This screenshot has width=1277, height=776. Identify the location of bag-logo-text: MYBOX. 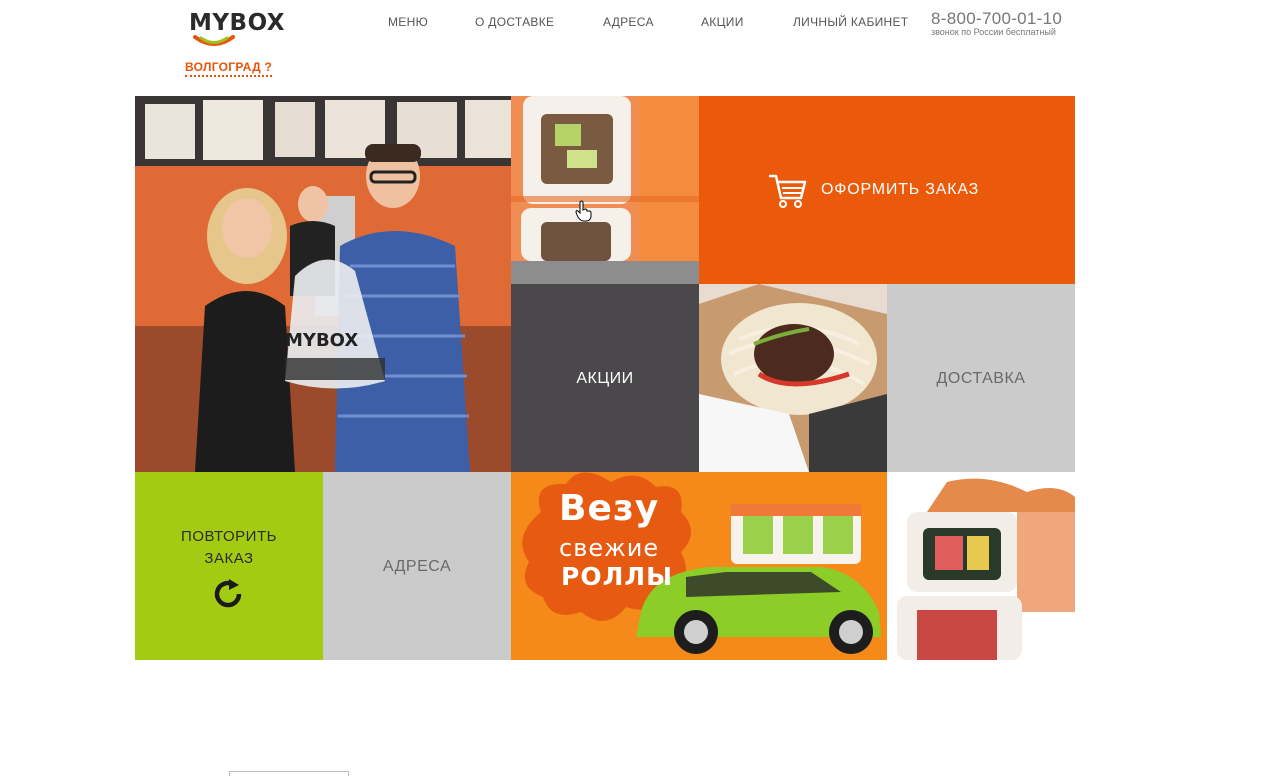
(321, 340).